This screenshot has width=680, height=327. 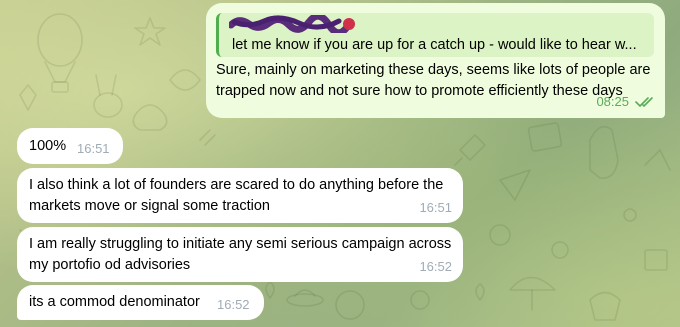 I want to click on incoming-message-bubble: 100% 16:51, so click(x=70, y=146).